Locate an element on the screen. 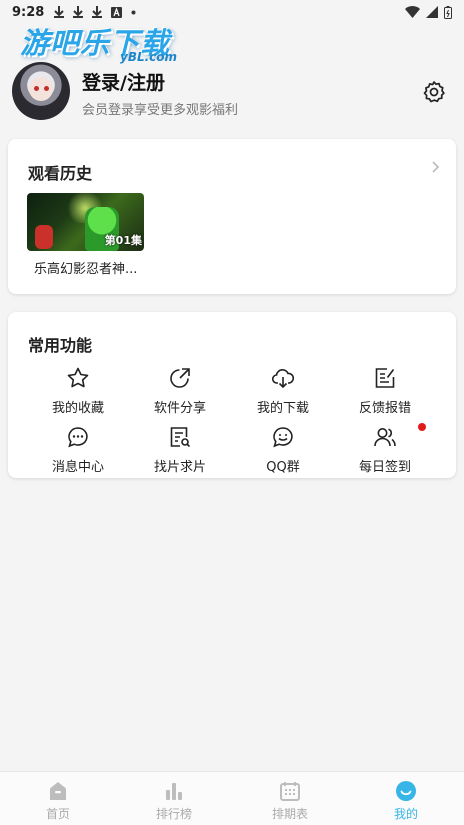 The width and height of the screenshot is (464, 825). downloads-button: 我的下载 is located at coordinates (283, 392).